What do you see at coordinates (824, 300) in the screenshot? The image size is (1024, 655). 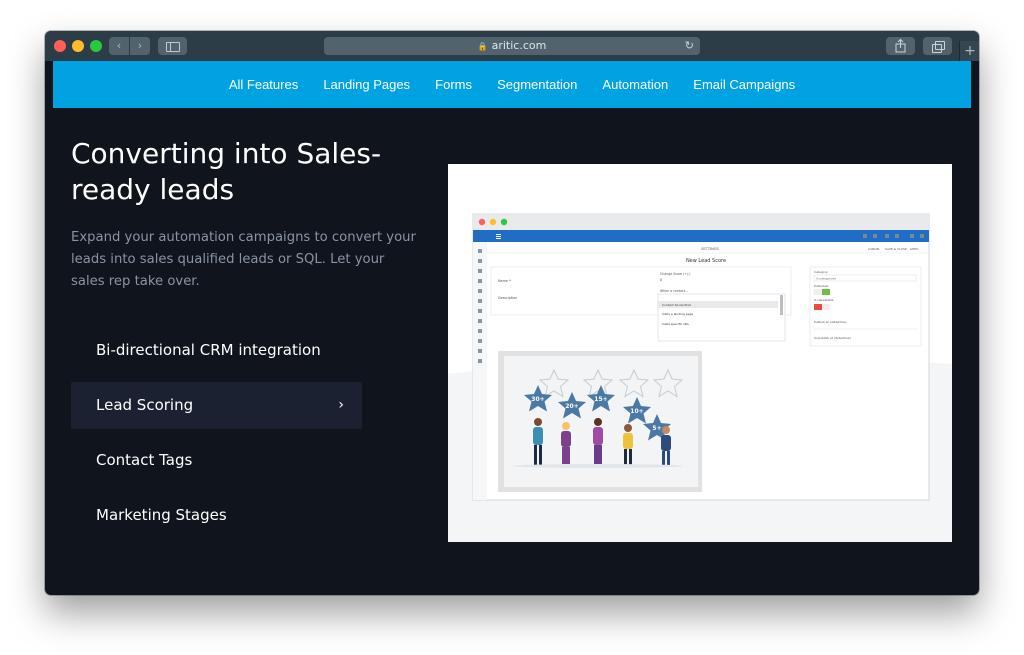 I see `repeatable-label: Is repeatable` at bounding box center [824, 300].